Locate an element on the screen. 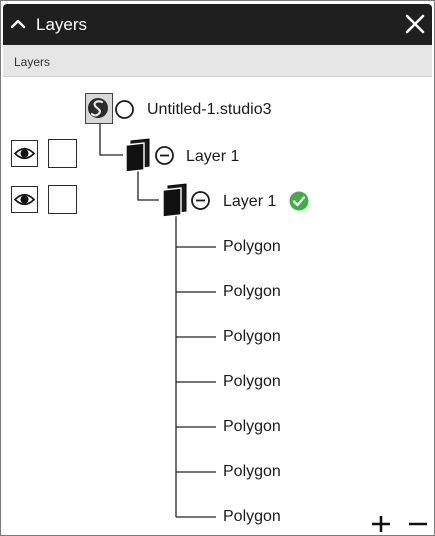 This screenshot has width=435, height=536. document-label: Untitled-1.studio3 is located at coordinates (209, 109).